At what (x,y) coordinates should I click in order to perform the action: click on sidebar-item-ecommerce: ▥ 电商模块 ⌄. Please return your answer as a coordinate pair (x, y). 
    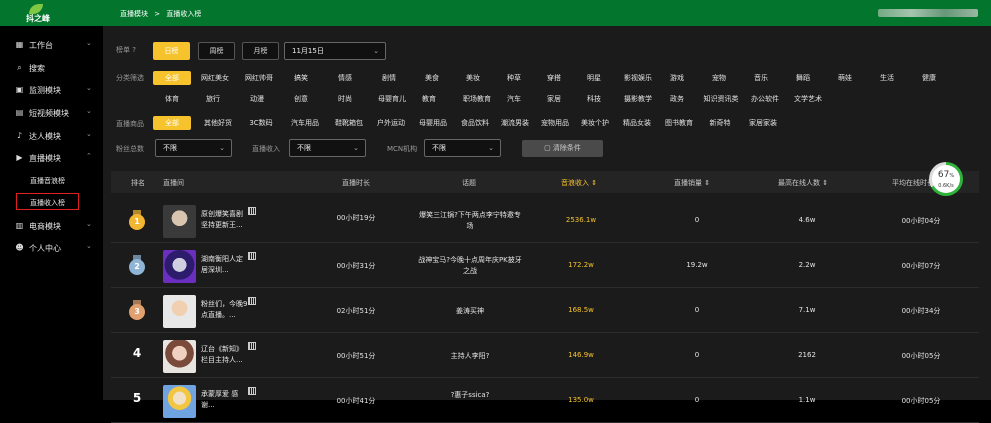
    Looking at the image, I should click on (51, 226).